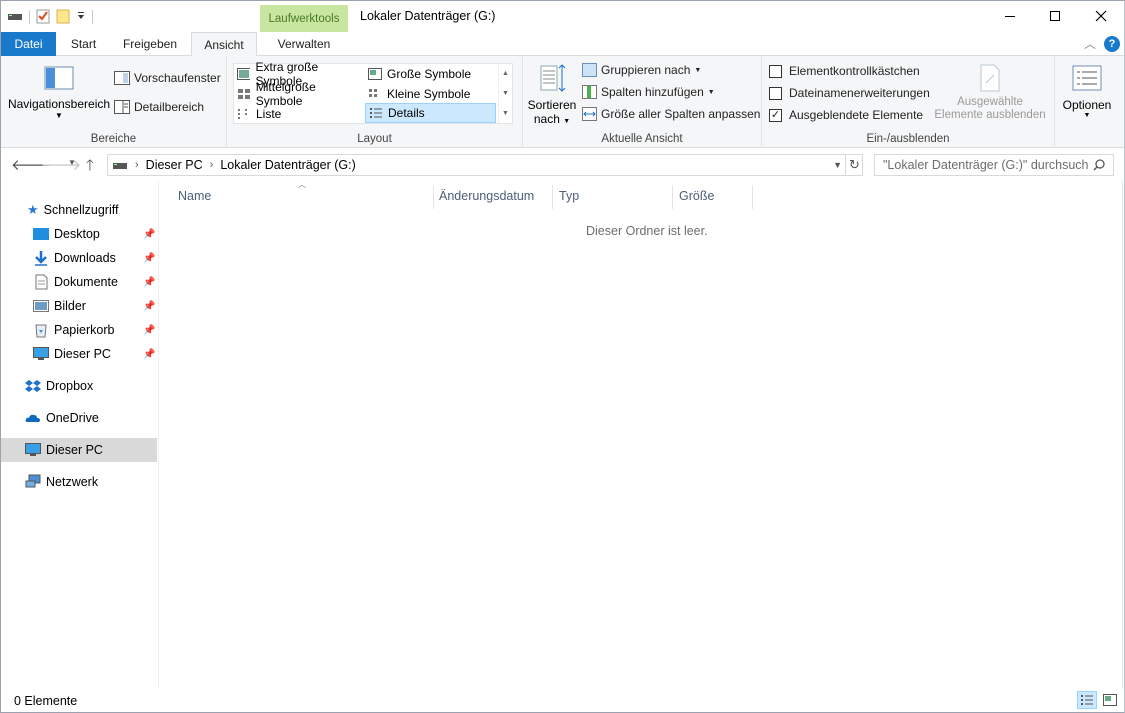 The width and height of the screenshot is (1125, 713). What do you see at coordinates (79, 210) in the screenshot?
I see `nav-quick-access: ★ Schnellzugriff` at bounding box center [79, 210].